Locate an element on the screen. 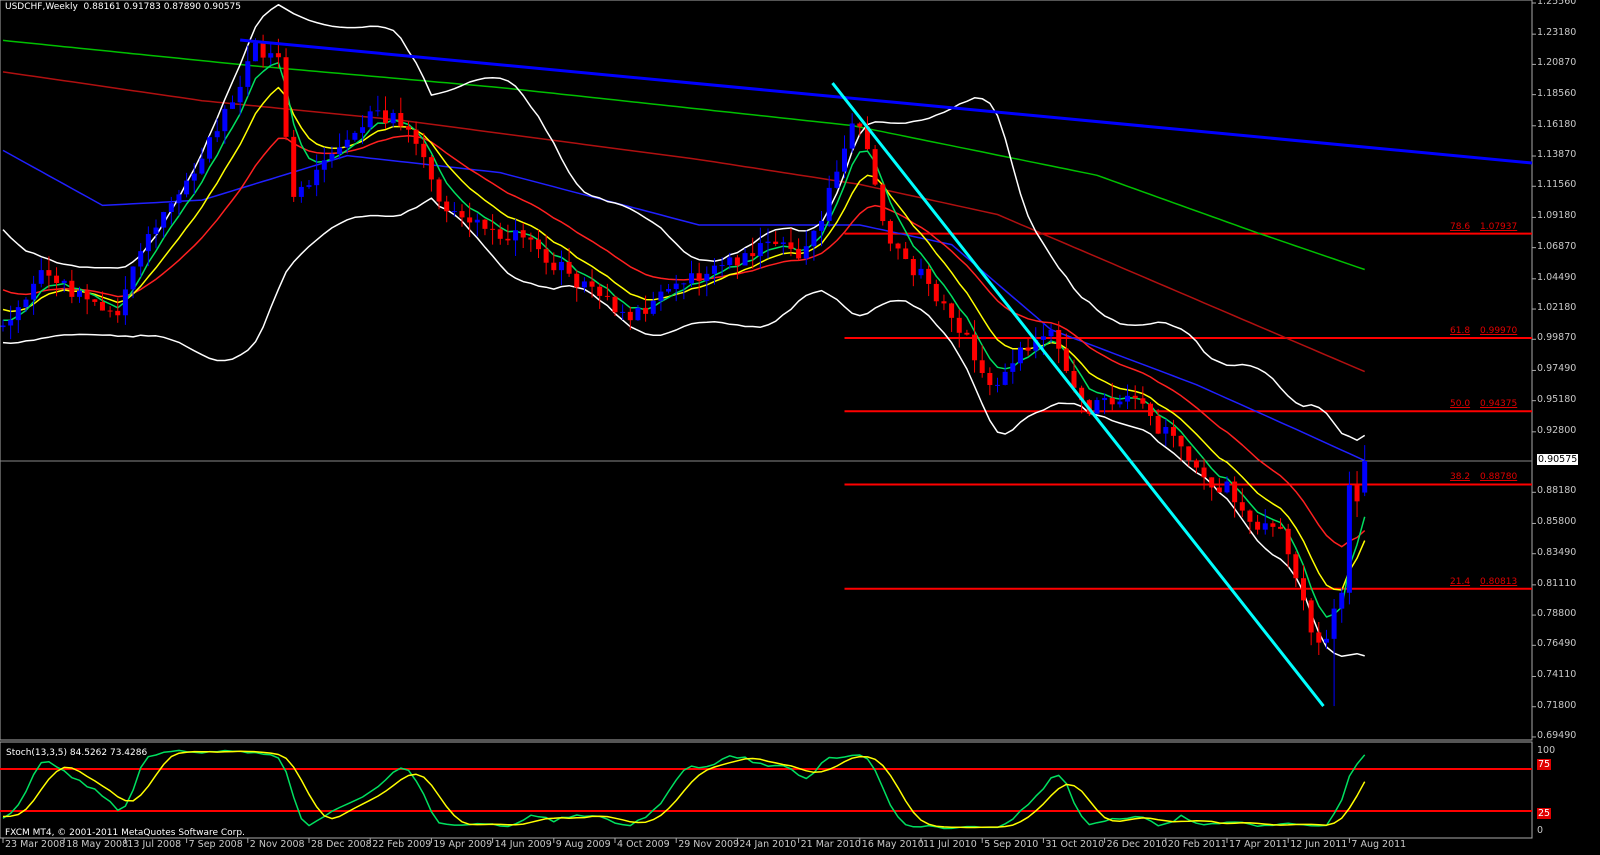 The height and width of the screenshot is (855, 1600). date-tick-label: 16 May 2010 is located at coordinates (892, 844).